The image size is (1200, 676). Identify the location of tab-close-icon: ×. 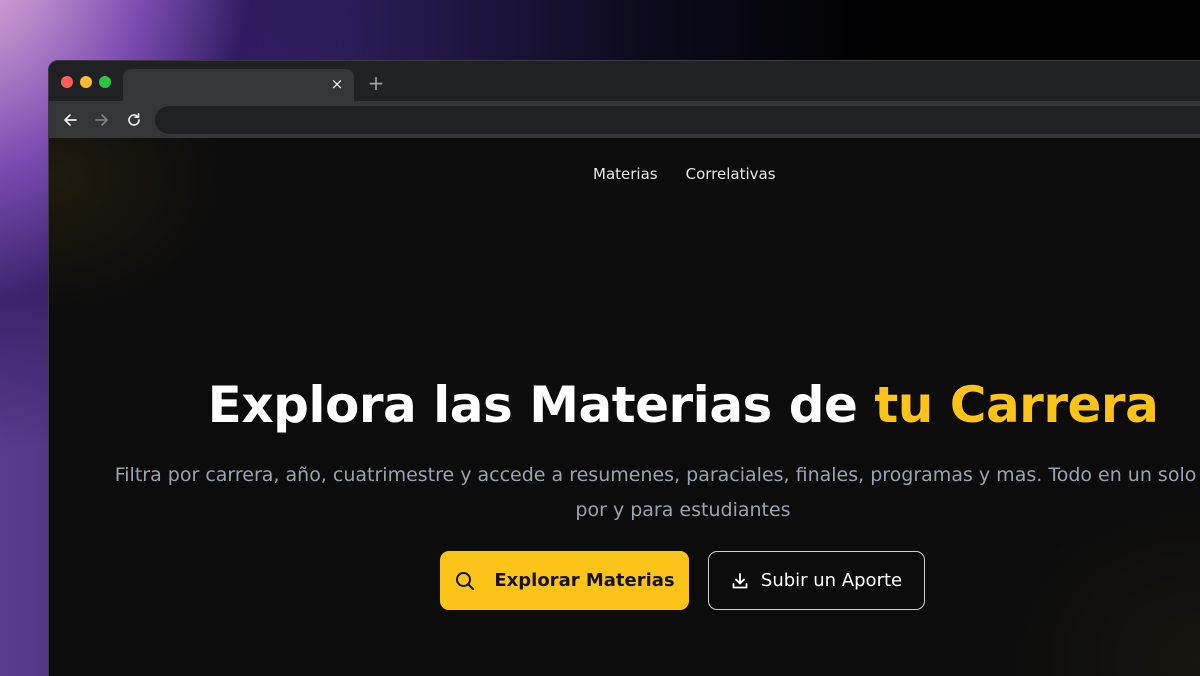
(337, 84).